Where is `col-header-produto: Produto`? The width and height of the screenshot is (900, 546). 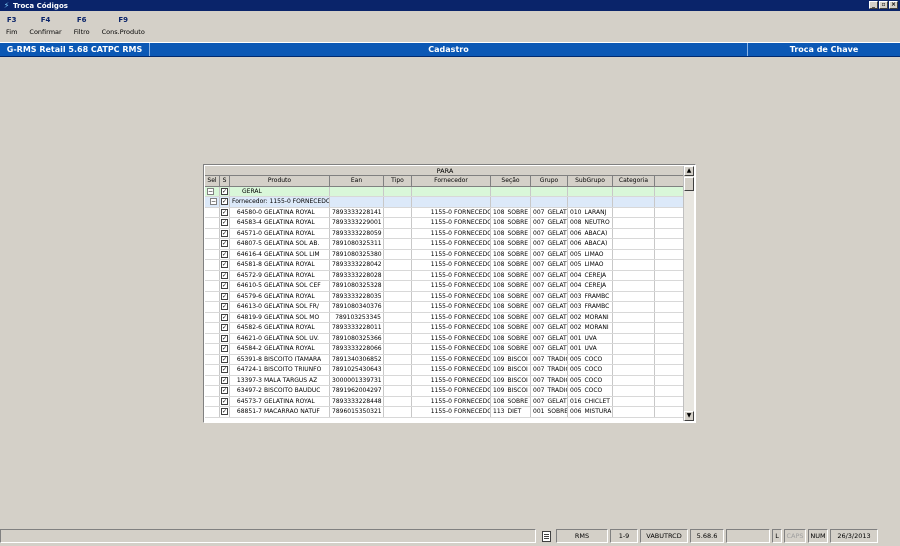
col-header-produto: Produto is located at coordinates (280, 181).